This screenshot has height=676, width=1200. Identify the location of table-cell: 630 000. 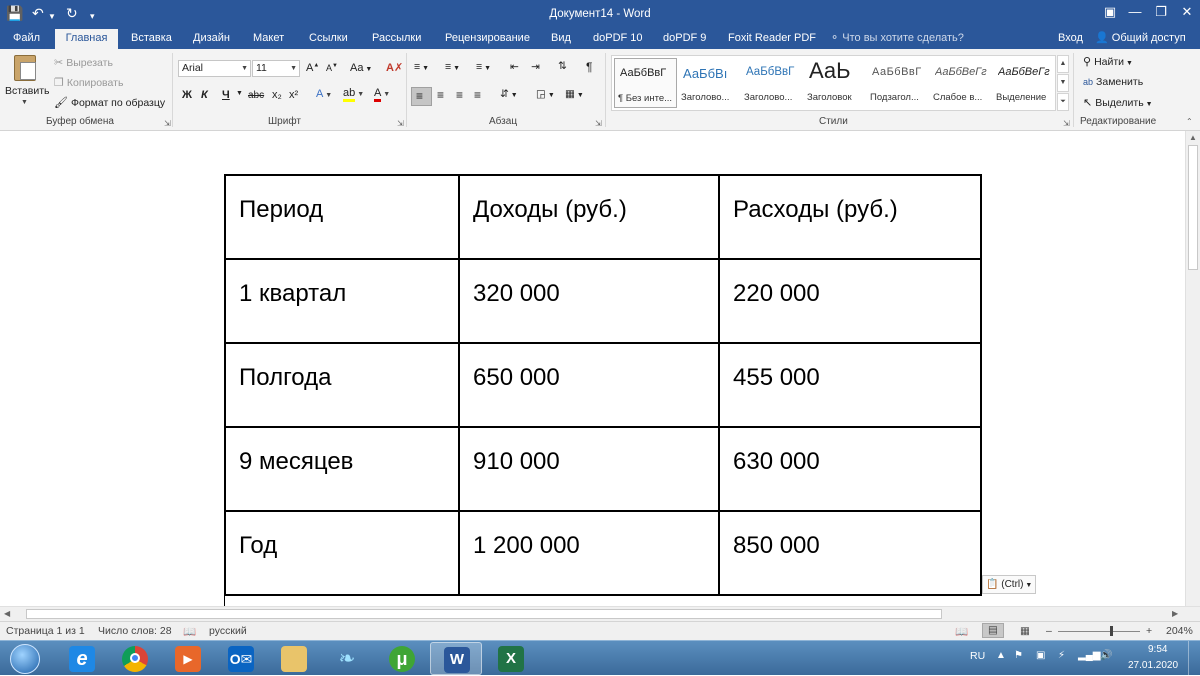
(850, 469).